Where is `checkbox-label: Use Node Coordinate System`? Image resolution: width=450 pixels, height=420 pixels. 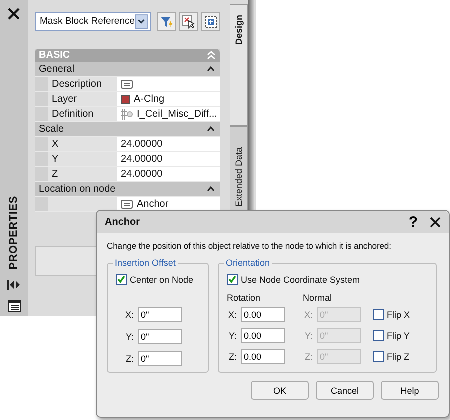
checkbox-label: Use Node Coordinate System is located at coordinates (300, 279).